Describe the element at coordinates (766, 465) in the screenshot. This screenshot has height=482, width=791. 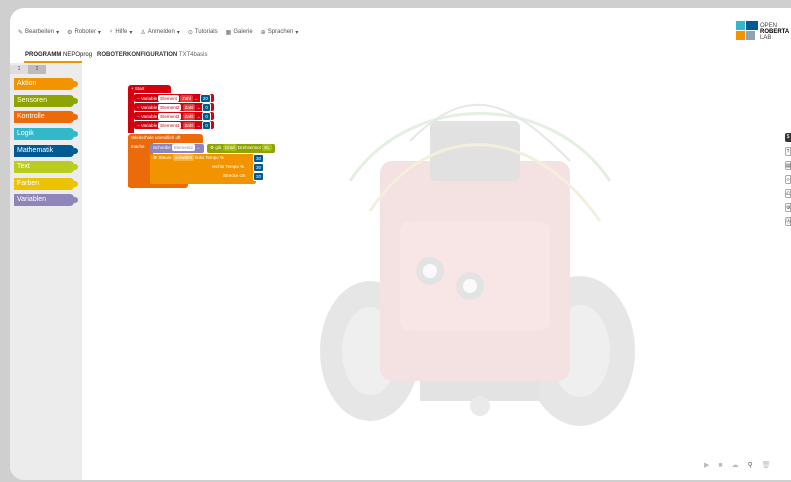
I see `trash-icon: 🗑` at that location.